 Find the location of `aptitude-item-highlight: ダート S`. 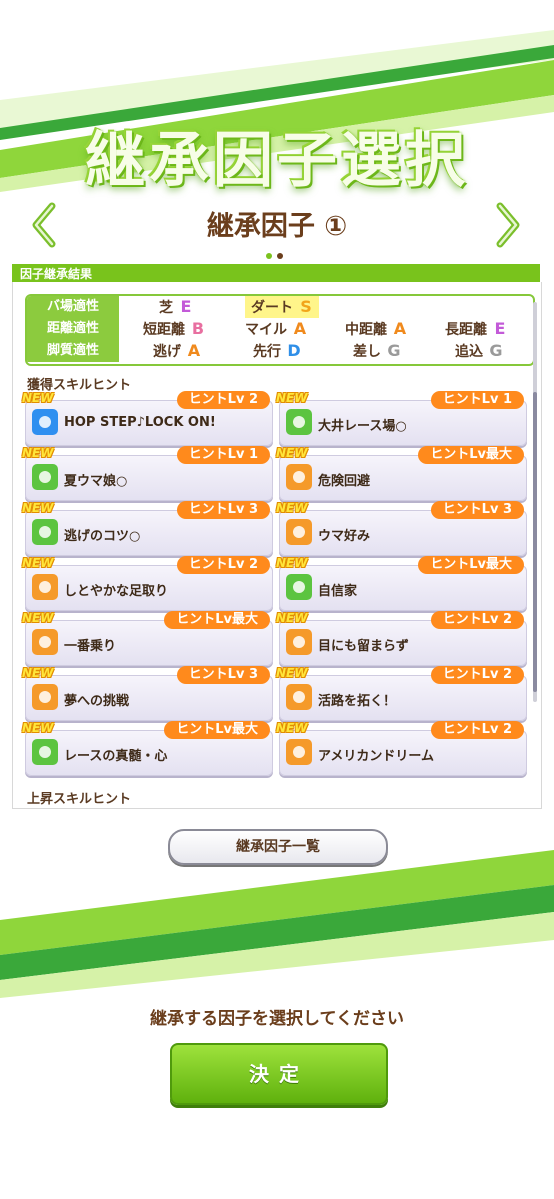

aptitude-item-highlight: ダート S is located at coordinates (282, 307).